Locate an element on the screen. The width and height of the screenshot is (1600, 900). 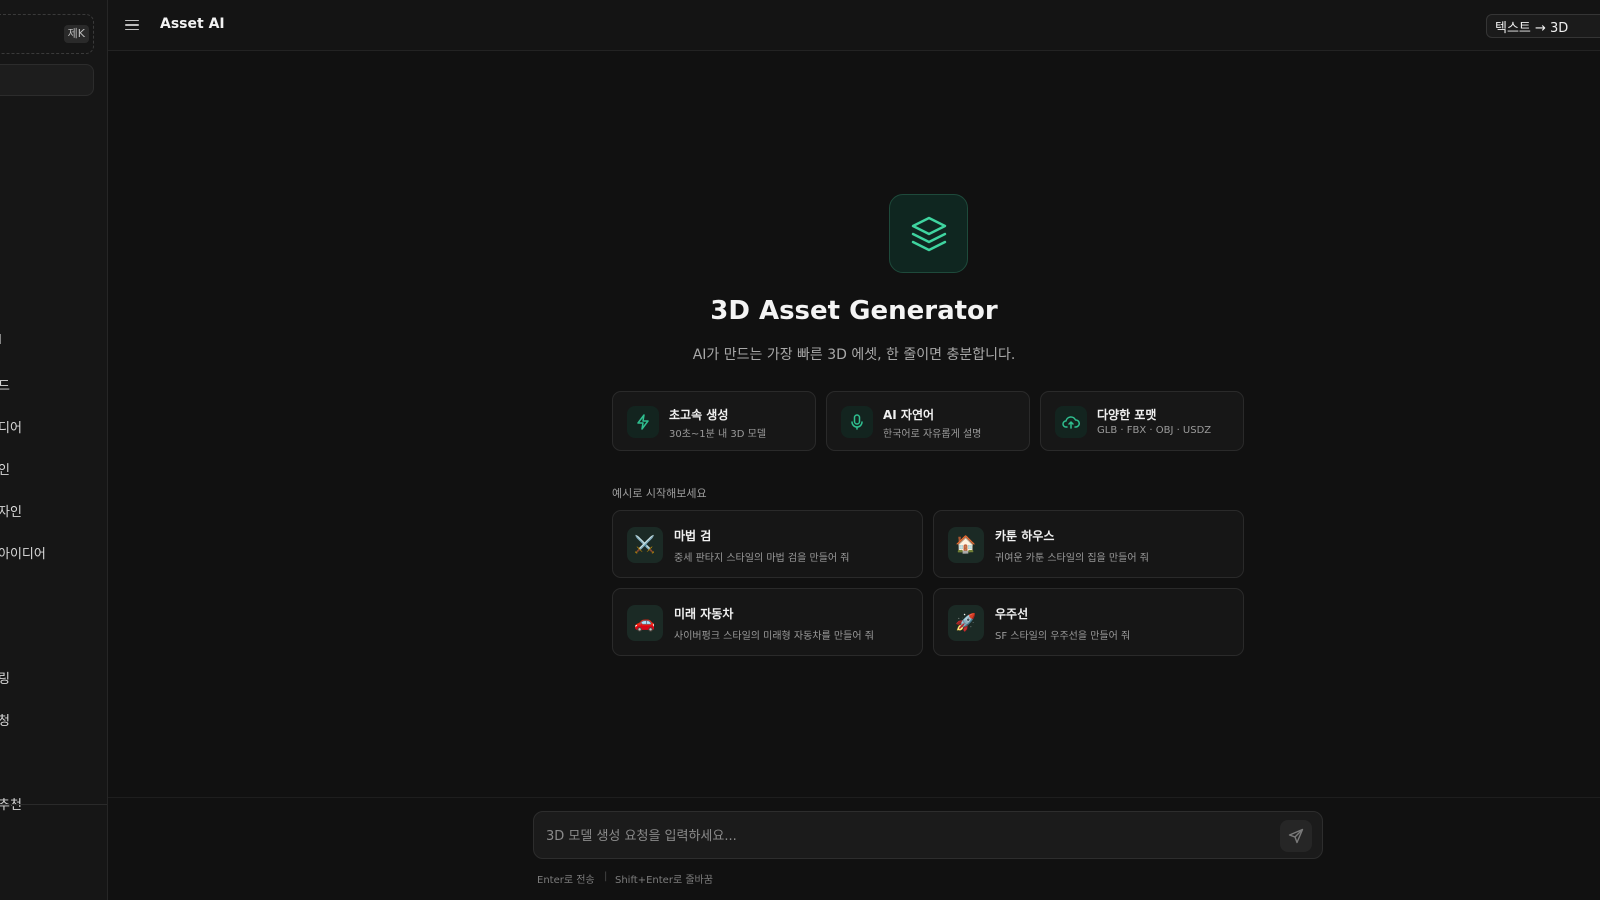
send-button is located at coordinates (1296, 836).